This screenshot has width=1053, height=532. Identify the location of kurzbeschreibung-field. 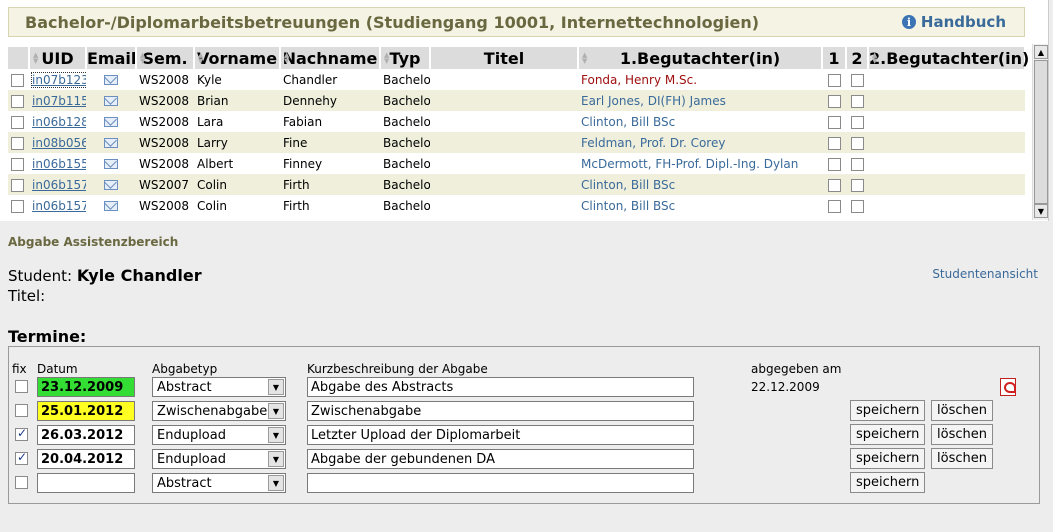
(500, 483).